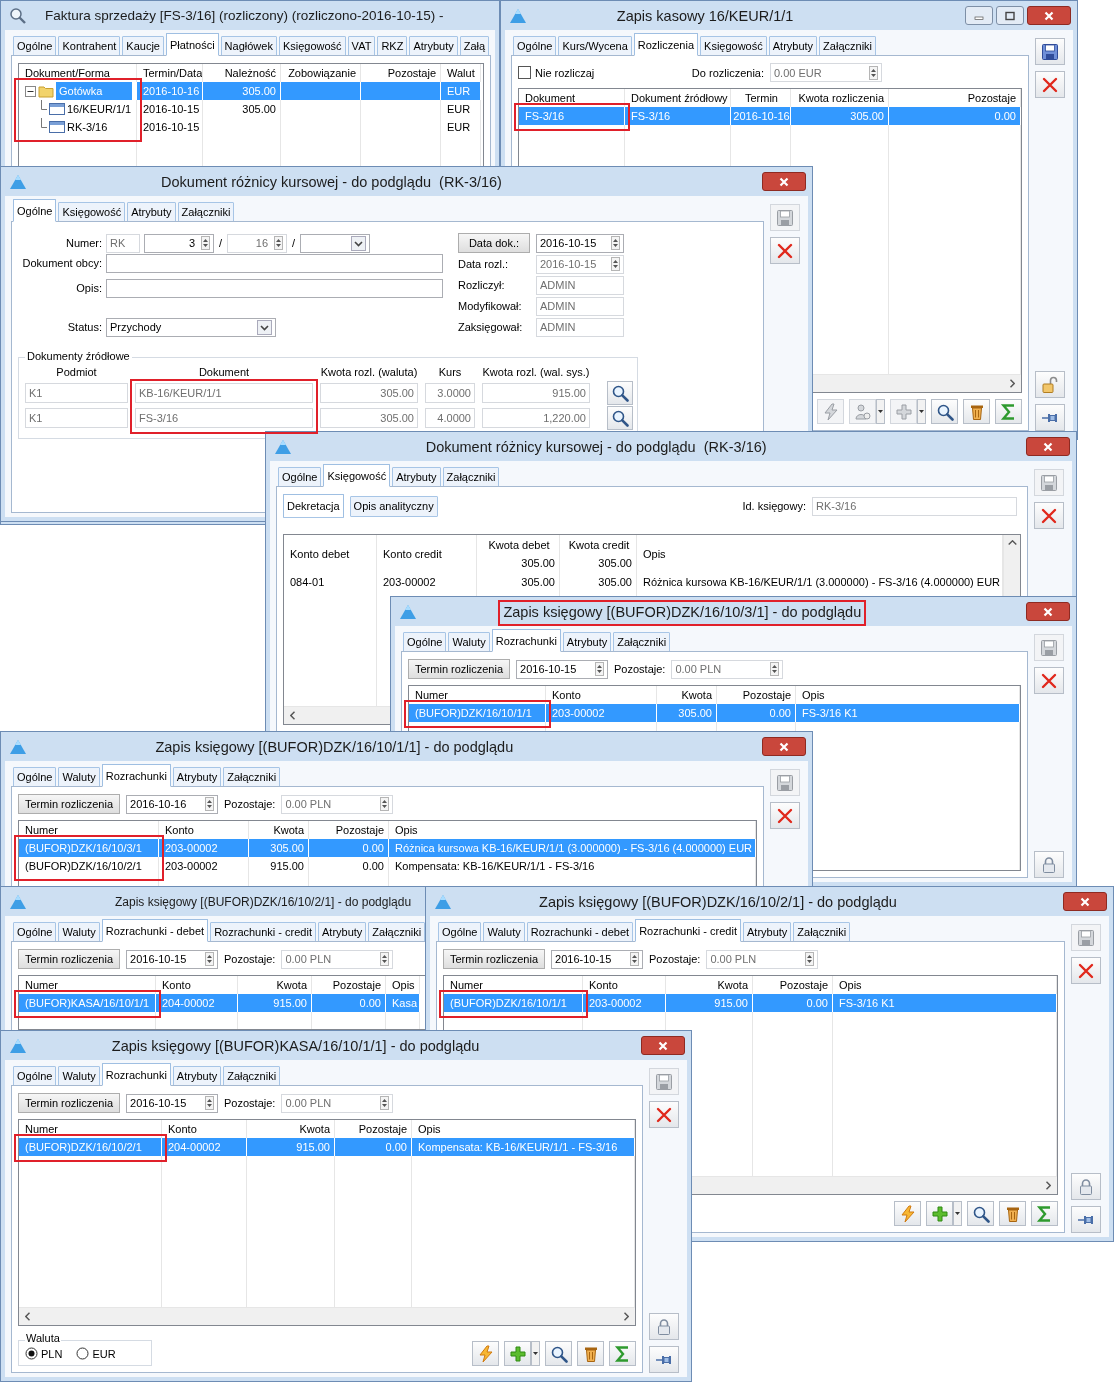 The height and width of the screenshot is (1382, 1114). What do you see at coordinates (52, 1353) in the screenshot?
I see `radio-label: PLN` at bounding box center [52, 1353].